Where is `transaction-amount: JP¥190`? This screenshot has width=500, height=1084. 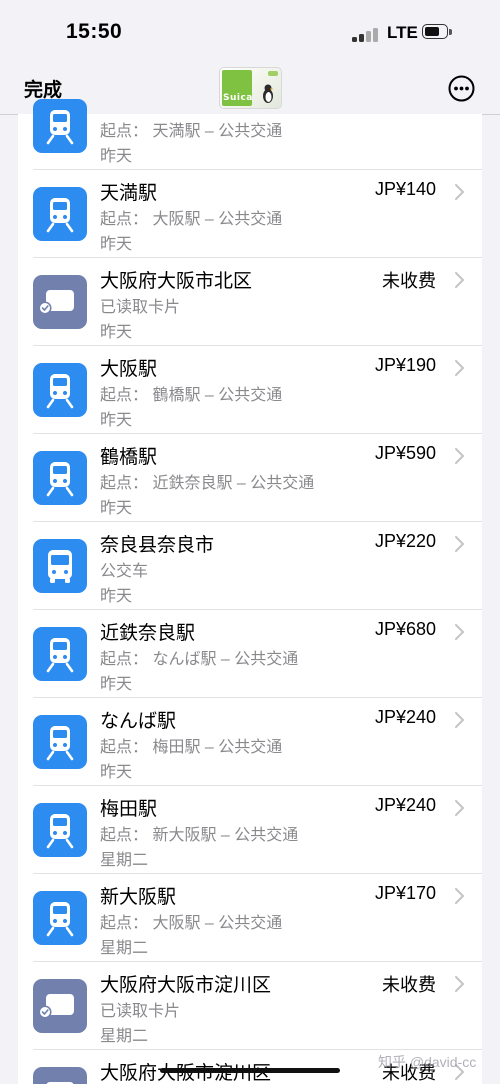 transaction-amount: JP¥190 is located at coordinates (405, 365).